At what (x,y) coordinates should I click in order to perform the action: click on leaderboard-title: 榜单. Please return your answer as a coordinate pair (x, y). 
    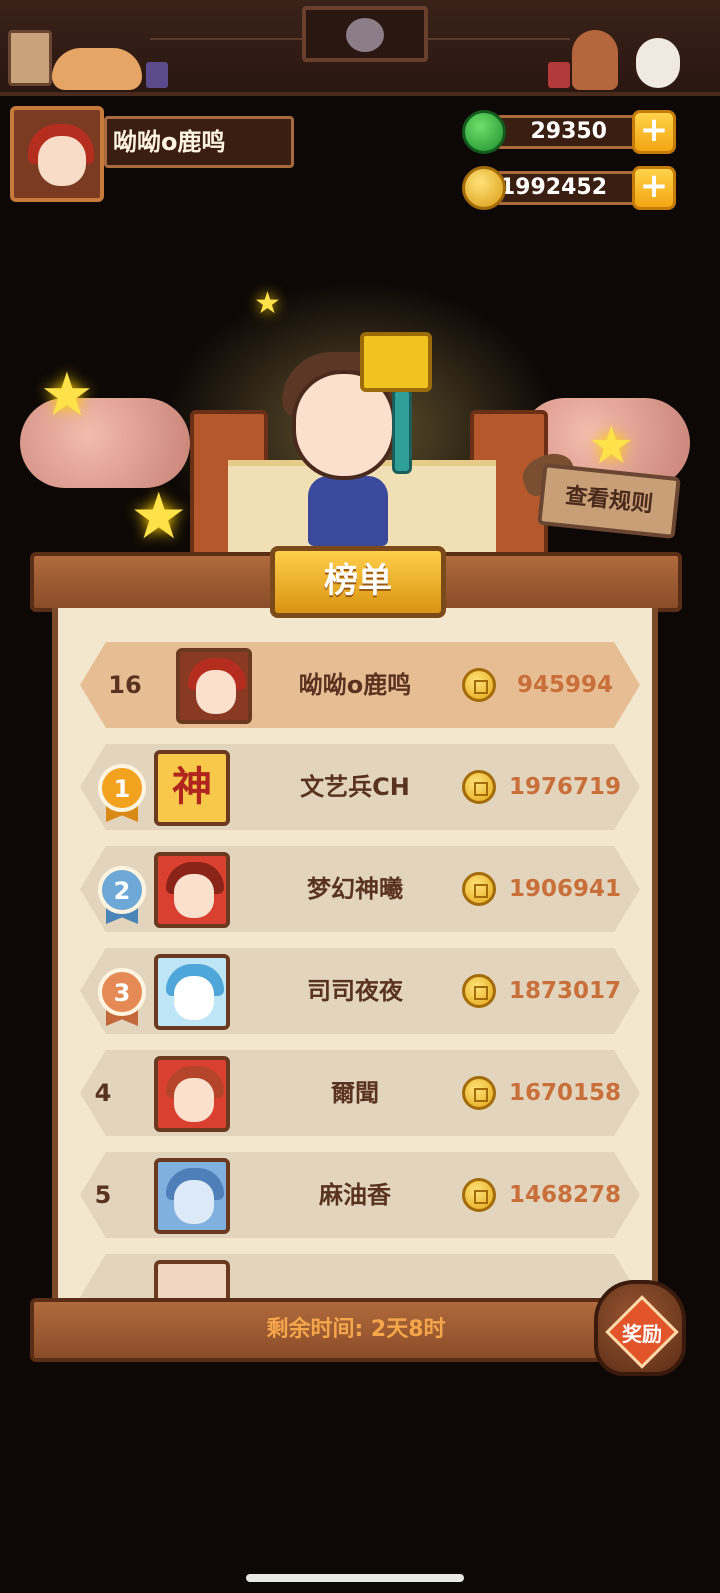
    Looking at the image, I should click on (358, 582).